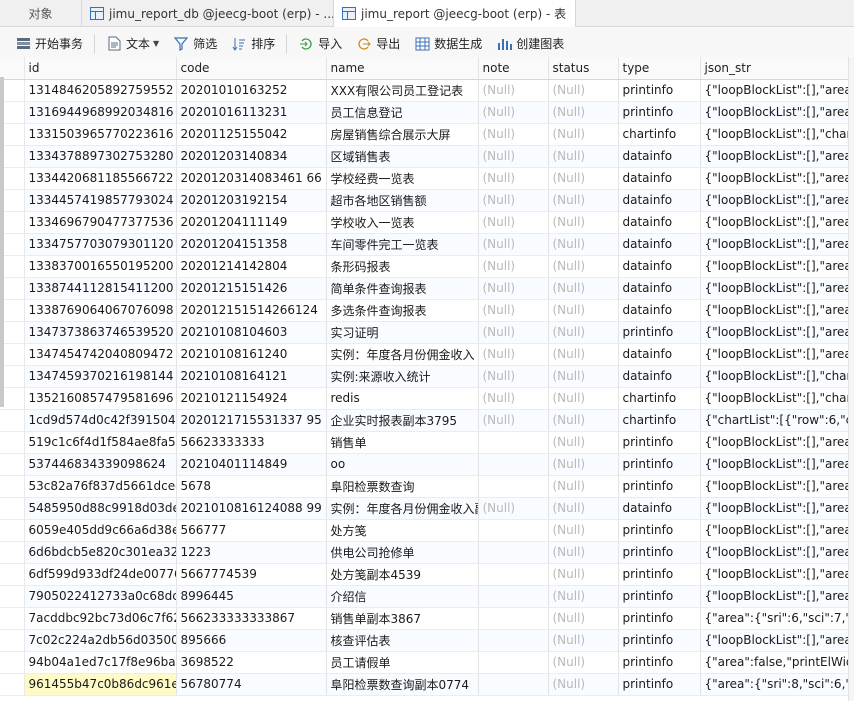 This screenshot has width=854, height=701. Describe the element at coordinates (402, 508) in the screenshot. I see `table-cell-name: 实例：年度各月份佣金收入副` at that location.